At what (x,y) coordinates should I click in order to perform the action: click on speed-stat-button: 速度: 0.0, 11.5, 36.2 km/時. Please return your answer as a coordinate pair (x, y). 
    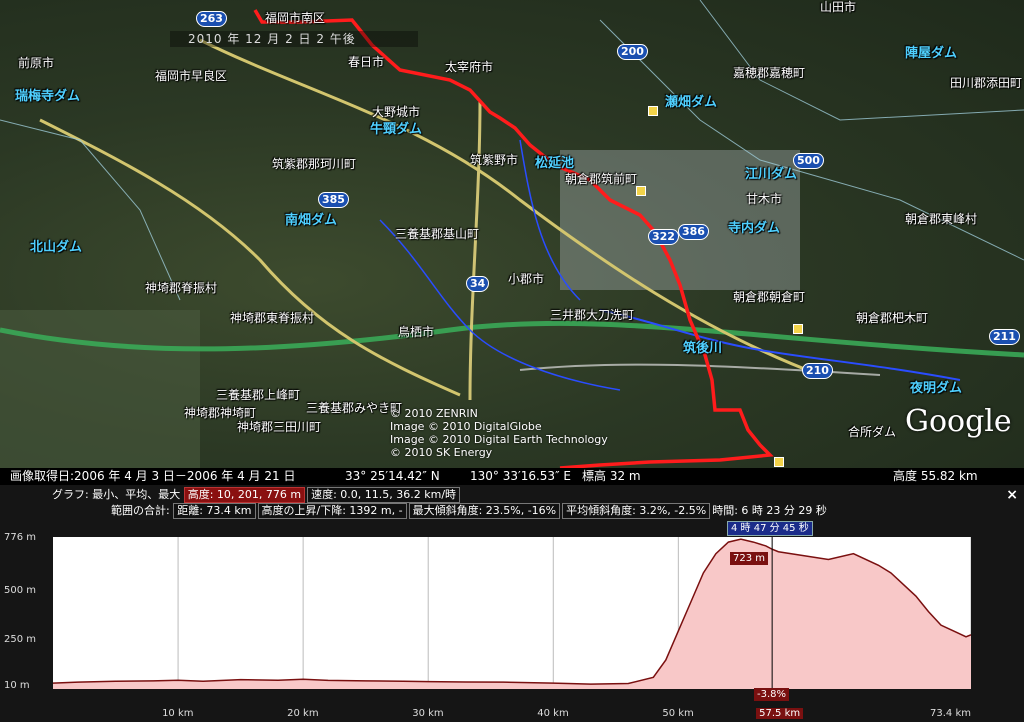
    Looking at the image, I should click on (384, 495).